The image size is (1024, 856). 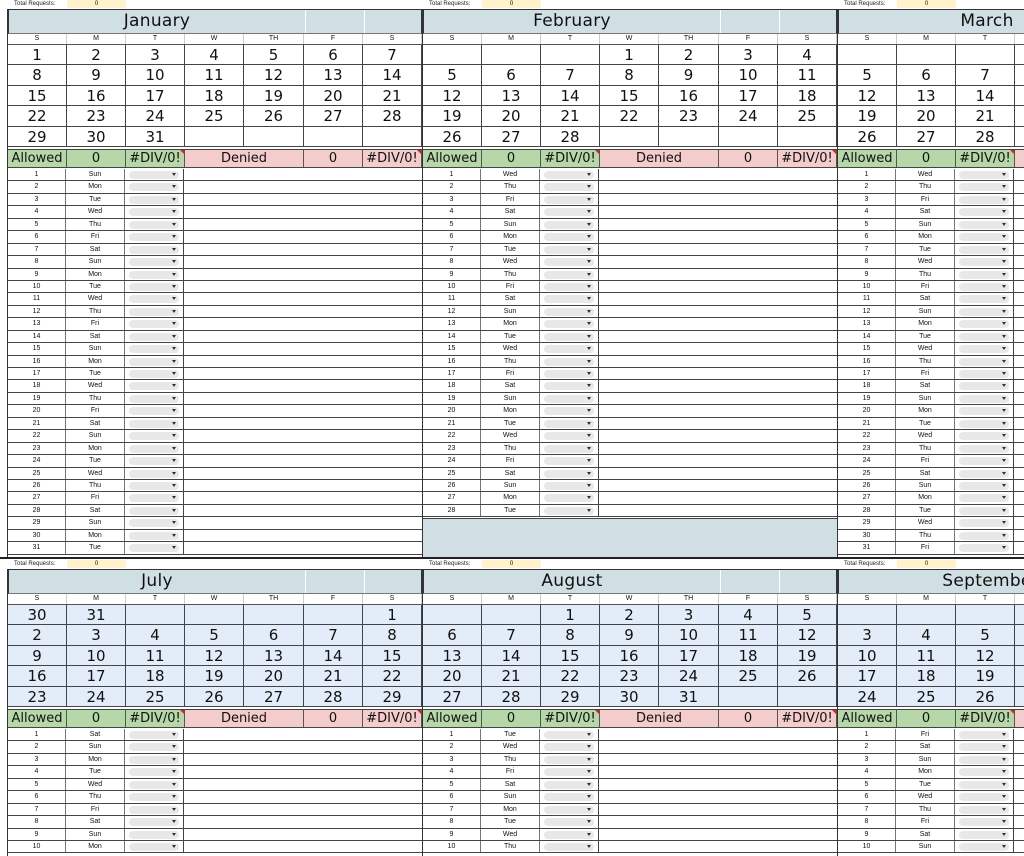 What do you see at coordinates (37, 55) in the screenshot?
I see `date-cell: 1` at bounding box center [37, 55].